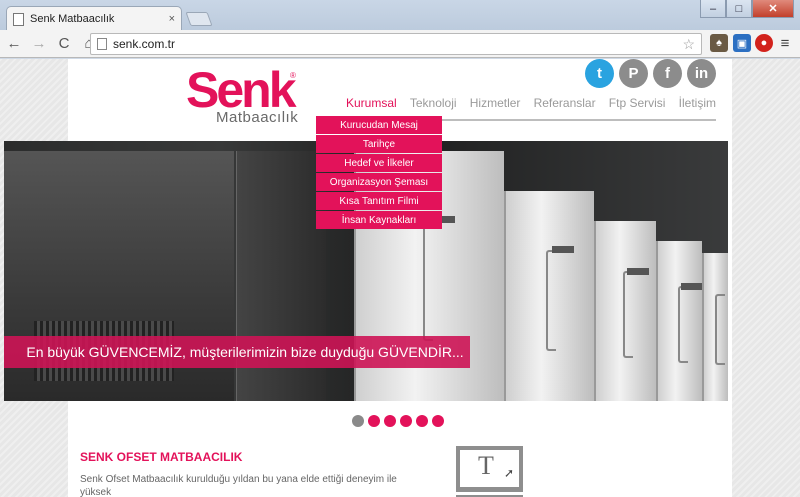 This screenshot has width=800, height=497. Describe the element at coordinates (637, 103) in the screenshot. I see `nav-item-ftp-servisi: Ftp Servisi` at that location.